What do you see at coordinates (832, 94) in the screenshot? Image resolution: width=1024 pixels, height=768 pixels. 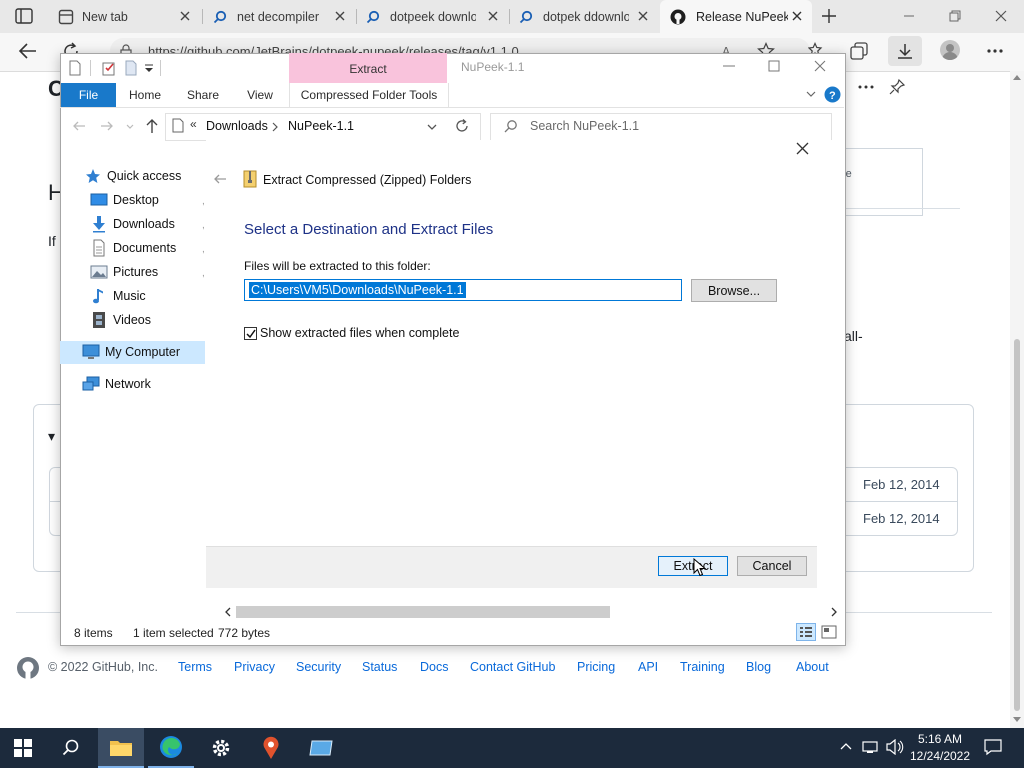 I see `help-icon: ?` at bounding box center [832, 94].